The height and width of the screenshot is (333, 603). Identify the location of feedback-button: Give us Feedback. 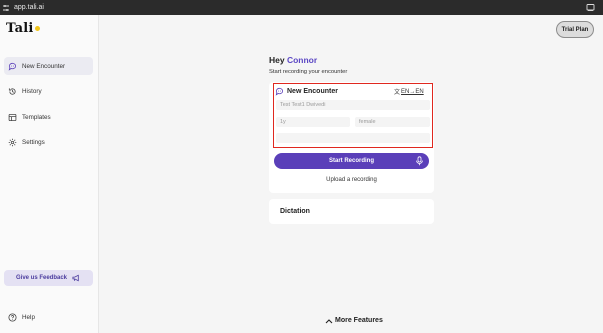
(48, 278).